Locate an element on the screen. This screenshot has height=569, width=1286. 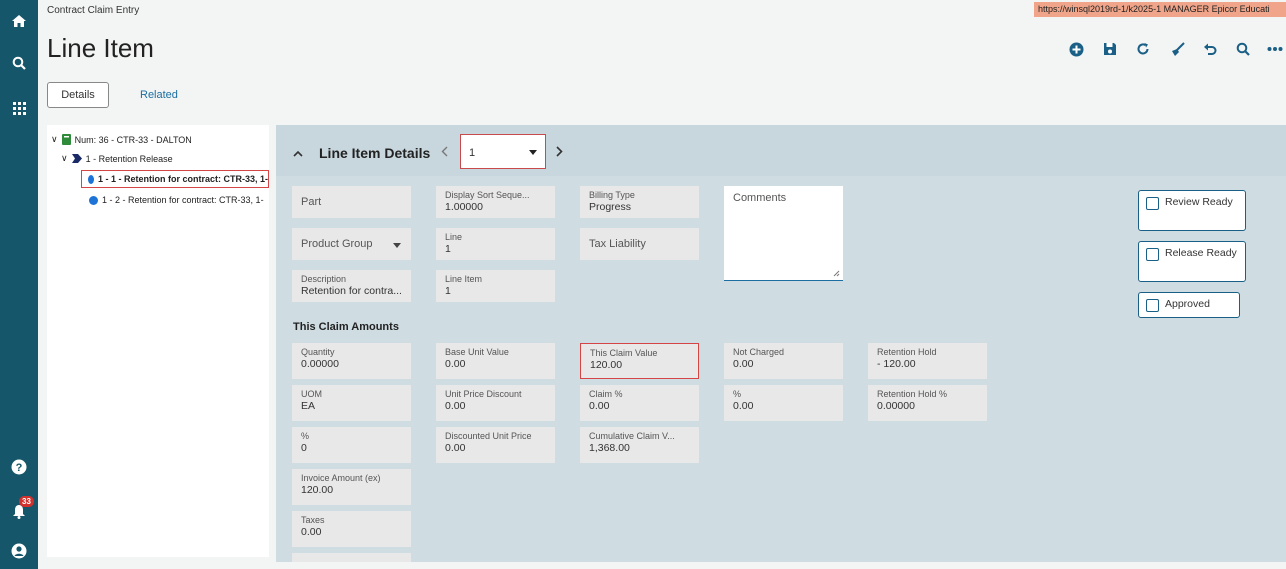
line-field: Line 1 is located at coordinates (495, 244).